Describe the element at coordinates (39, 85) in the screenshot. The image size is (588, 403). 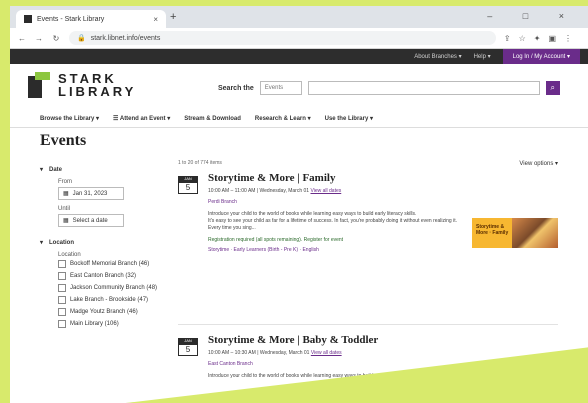
I see `logo-mark-icon` at that location.